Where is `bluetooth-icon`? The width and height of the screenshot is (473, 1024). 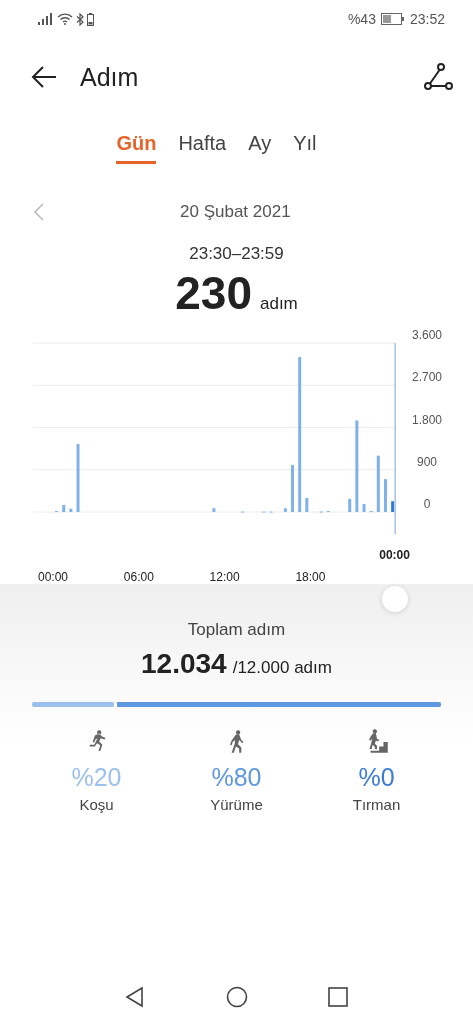 bluetooth-icon is located at coordinates (80, 19).